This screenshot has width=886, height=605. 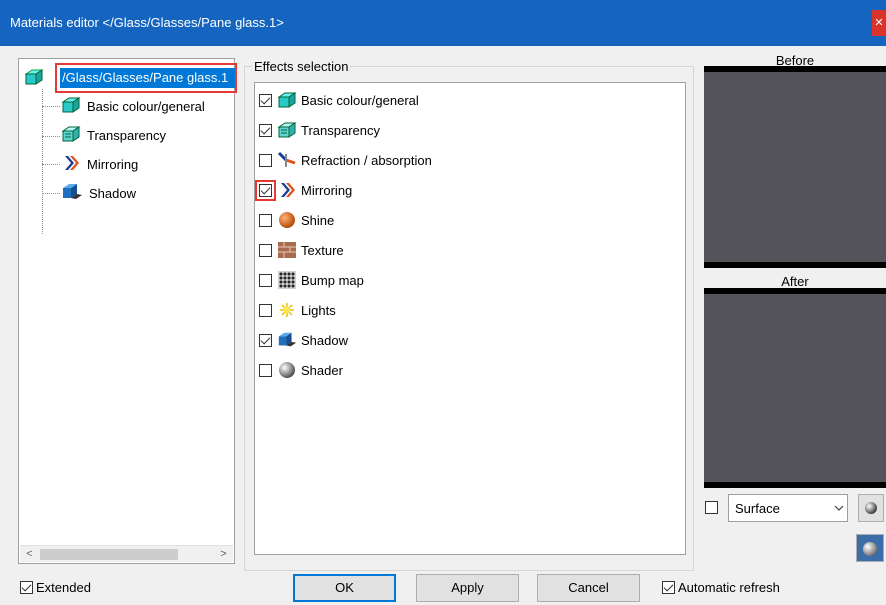 I want to click on effect-shine: Shine, so click(x=296, y=220).